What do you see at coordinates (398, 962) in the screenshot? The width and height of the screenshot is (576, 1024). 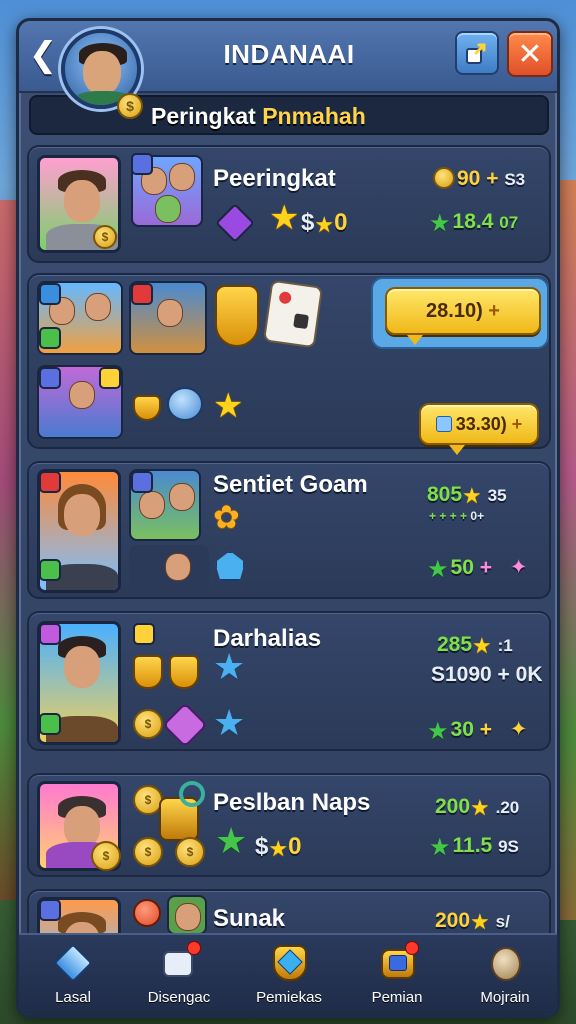 I see `chest-icon` at bounding box center [398, 962].